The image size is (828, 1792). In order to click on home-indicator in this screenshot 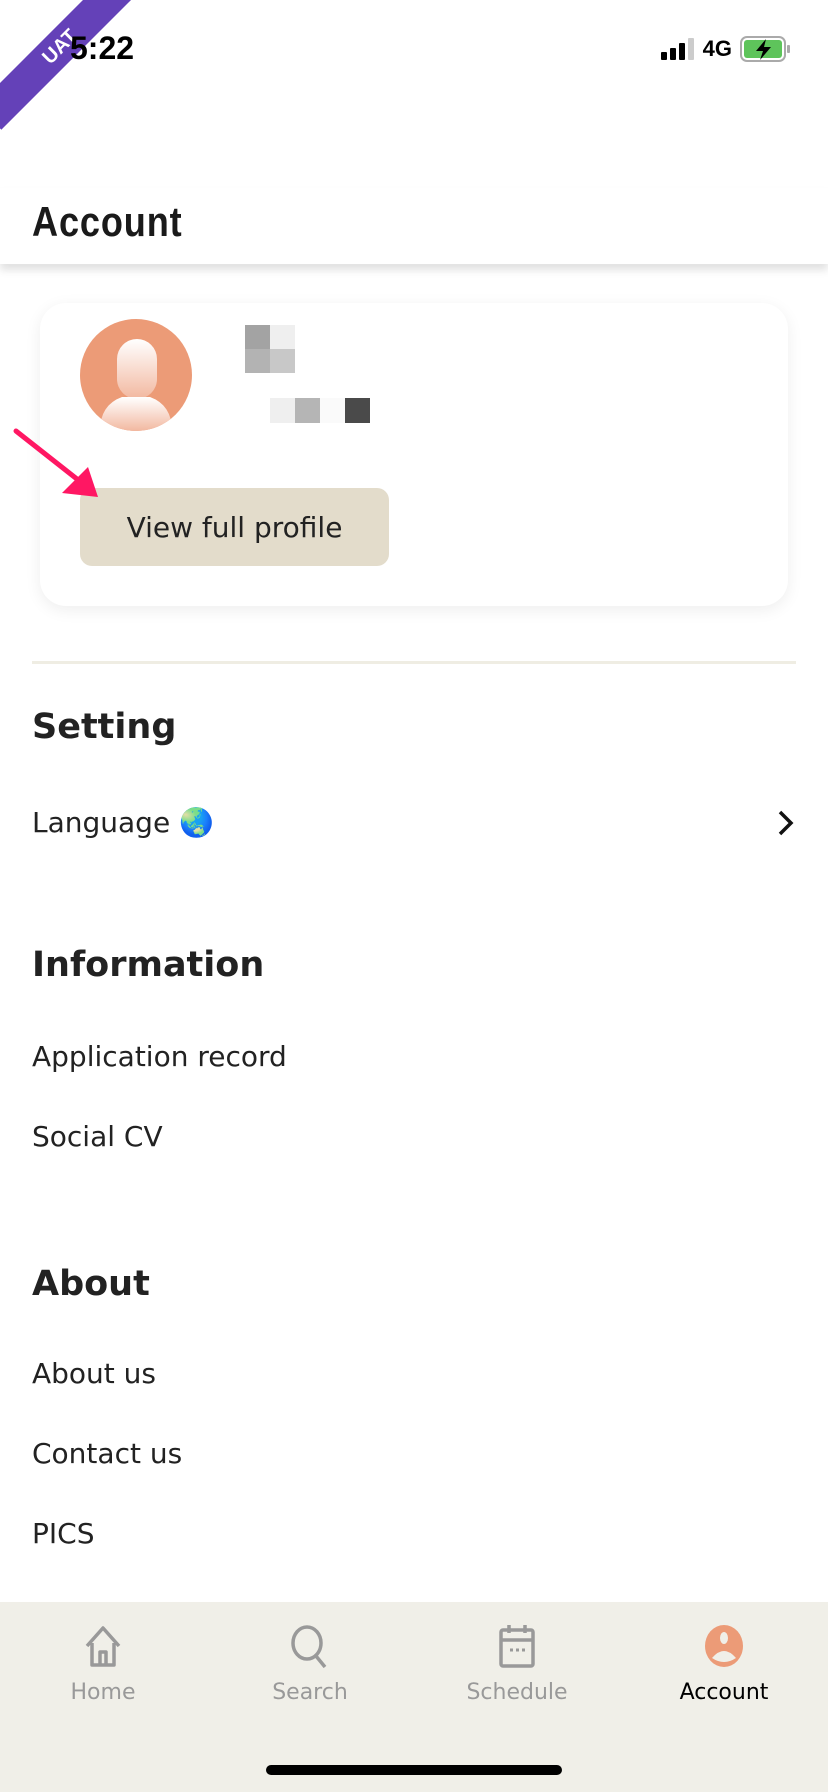, I will do `click(414, 1770)`.